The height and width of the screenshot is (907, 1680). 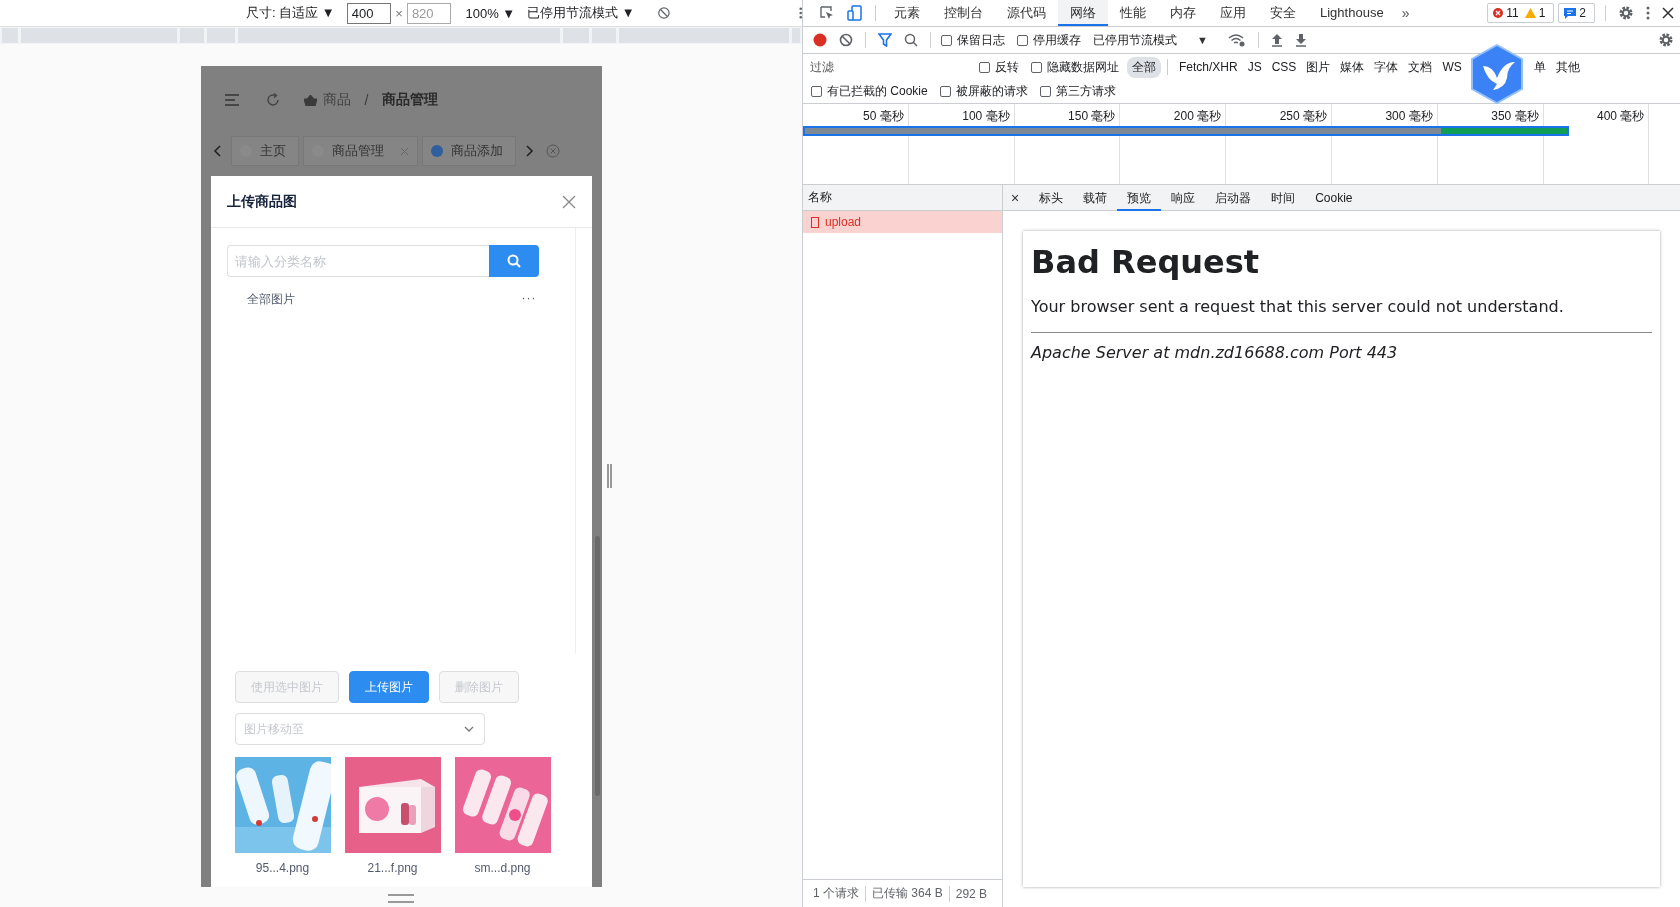 I want to click on refresh-icon, so click(x=272, y=100).